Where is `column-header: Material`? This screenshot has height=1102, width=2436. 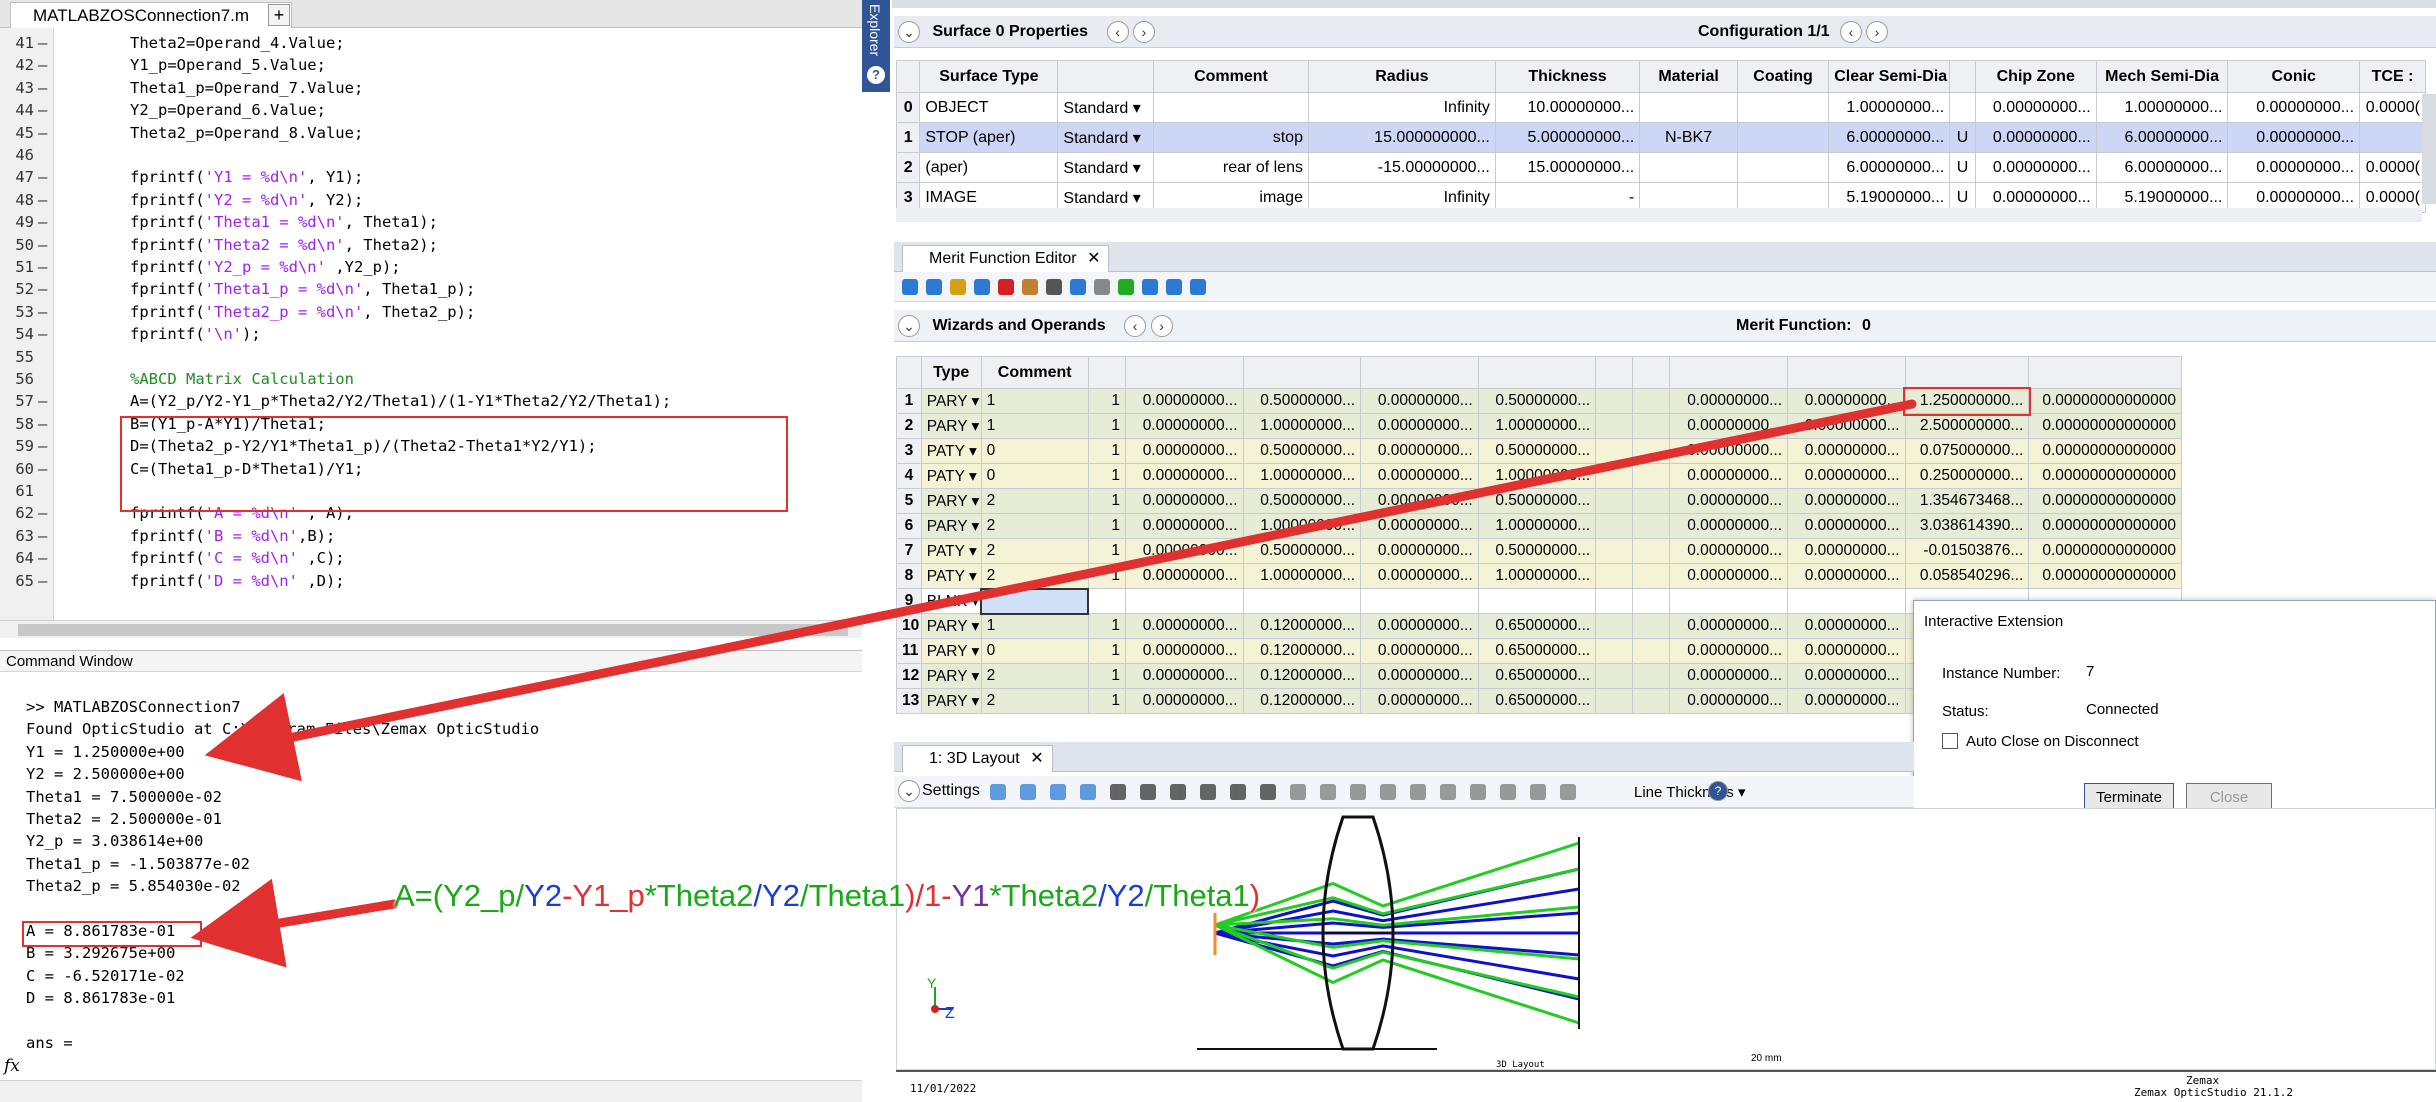 column-header: Material is located at coordinates (1688, 76).